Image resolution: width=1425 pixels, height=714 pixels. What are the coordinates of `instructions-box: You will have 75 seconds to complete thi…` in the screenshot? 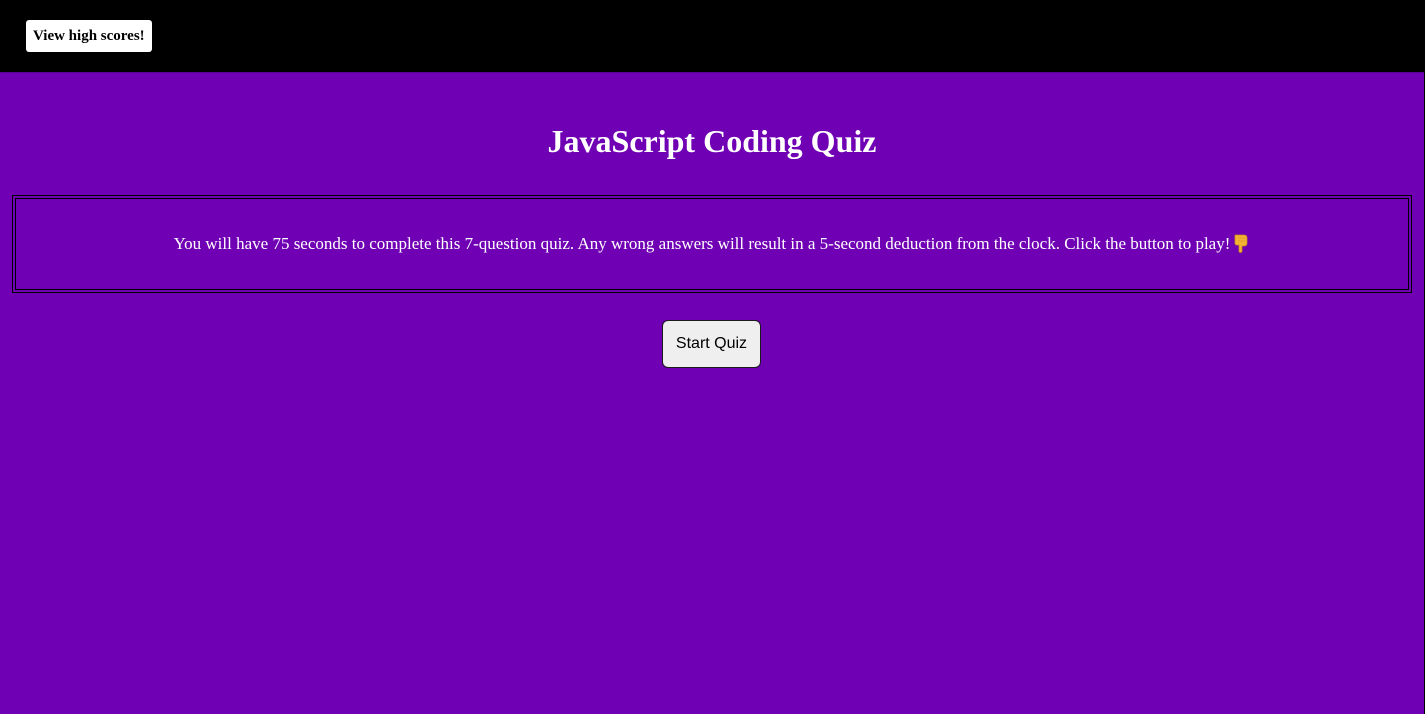 It's located at (712, 244).